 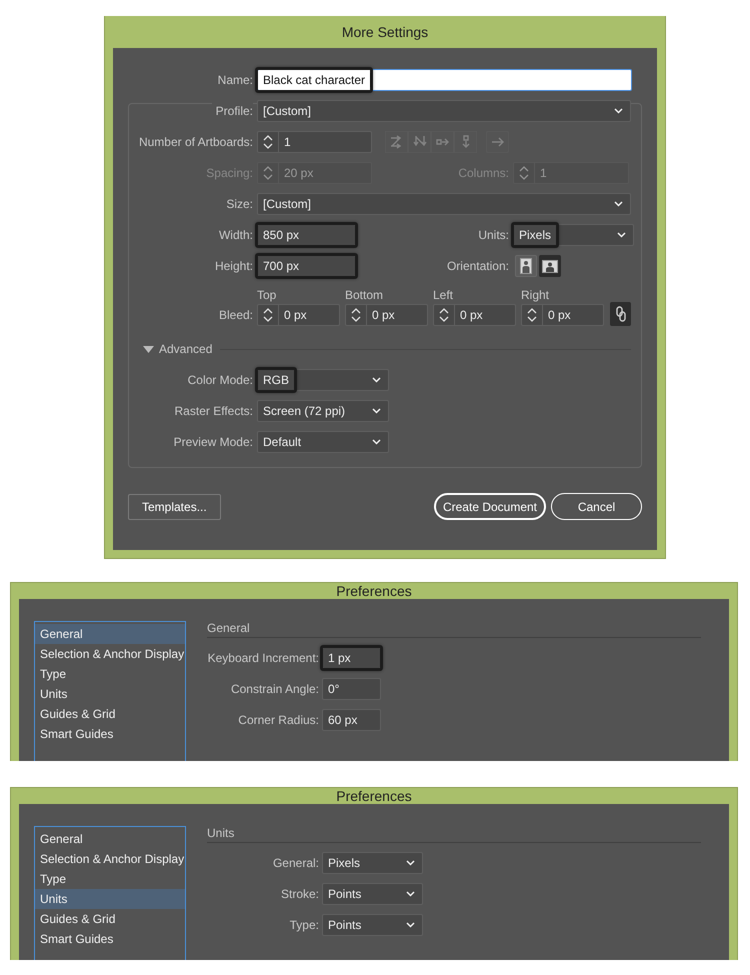 I want to click on field-caption: Left, so click(x=443, y=295).